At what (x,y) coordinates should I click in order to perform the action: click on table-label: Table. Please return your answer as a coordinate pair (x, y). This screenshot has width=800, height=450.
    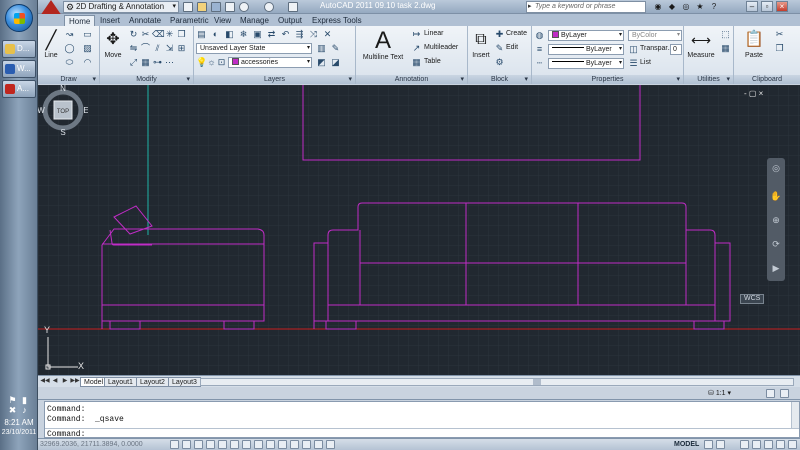
    Looking at the image, I should click on (432, 61).